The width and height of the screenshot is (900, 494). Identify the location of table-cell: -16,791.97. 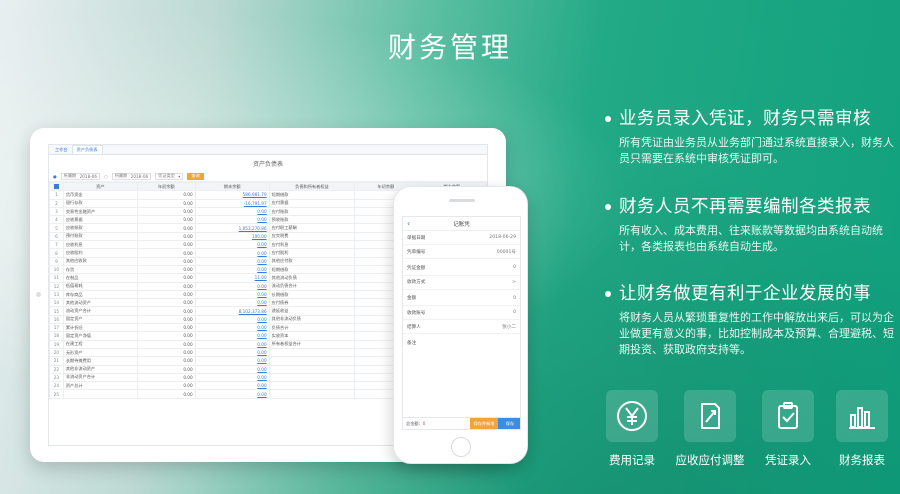
(232, 203).